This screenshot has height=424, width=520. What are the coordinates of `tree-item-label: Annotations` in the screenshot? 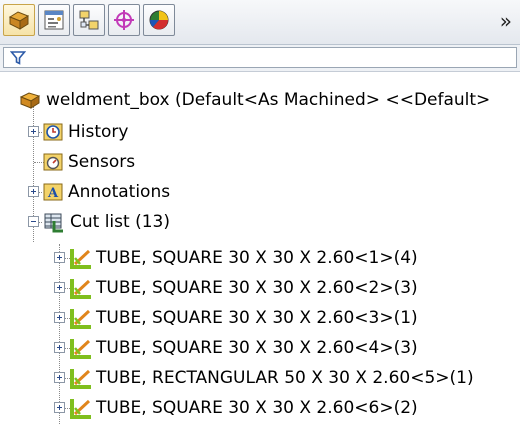 It's located at (119, 192).